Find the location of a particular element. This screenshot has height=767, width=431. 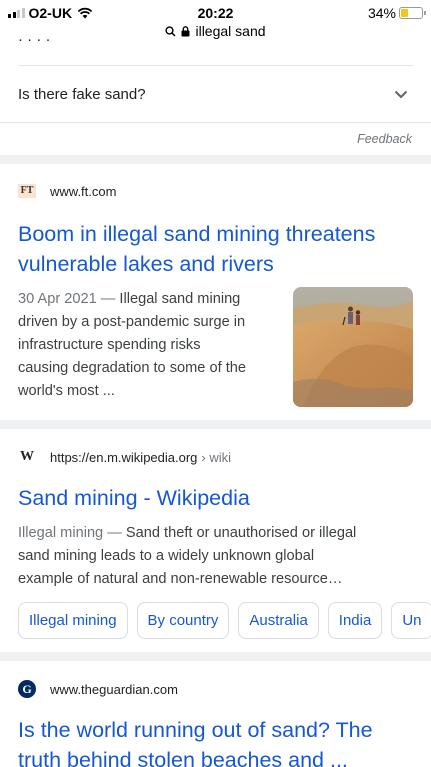

snippet-line: infrastructure spending risks is located at coordinates (109, 345).